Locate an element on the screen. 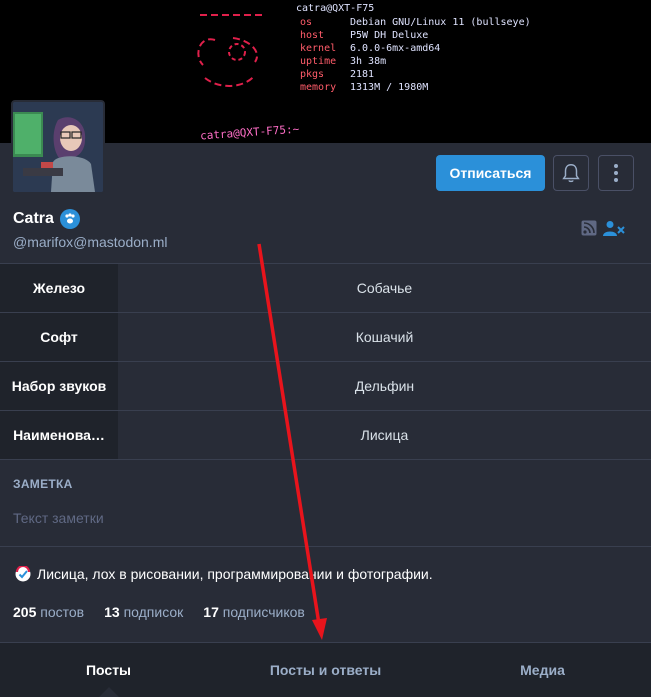 This screenshot has width=651, height=697. terminal-row: host P5W DH Deluxe is located at coordinates (415, 35).